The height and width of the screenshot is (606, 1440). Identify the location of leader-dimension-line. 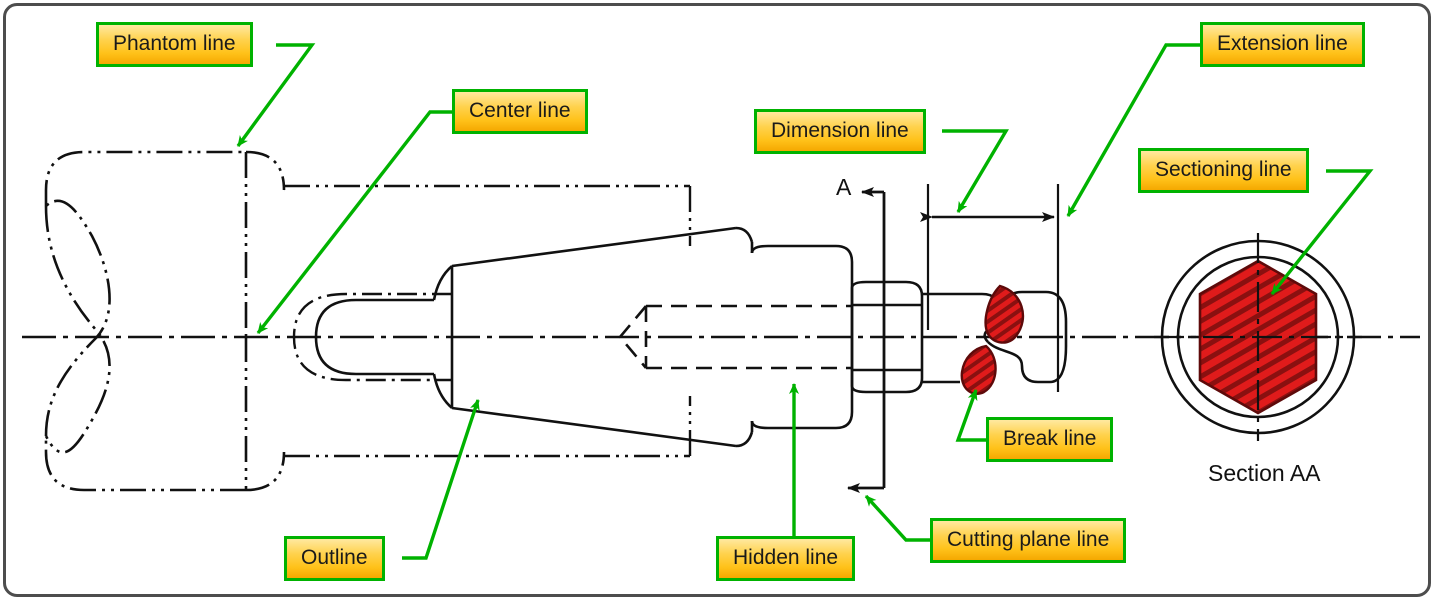
(975, 171).